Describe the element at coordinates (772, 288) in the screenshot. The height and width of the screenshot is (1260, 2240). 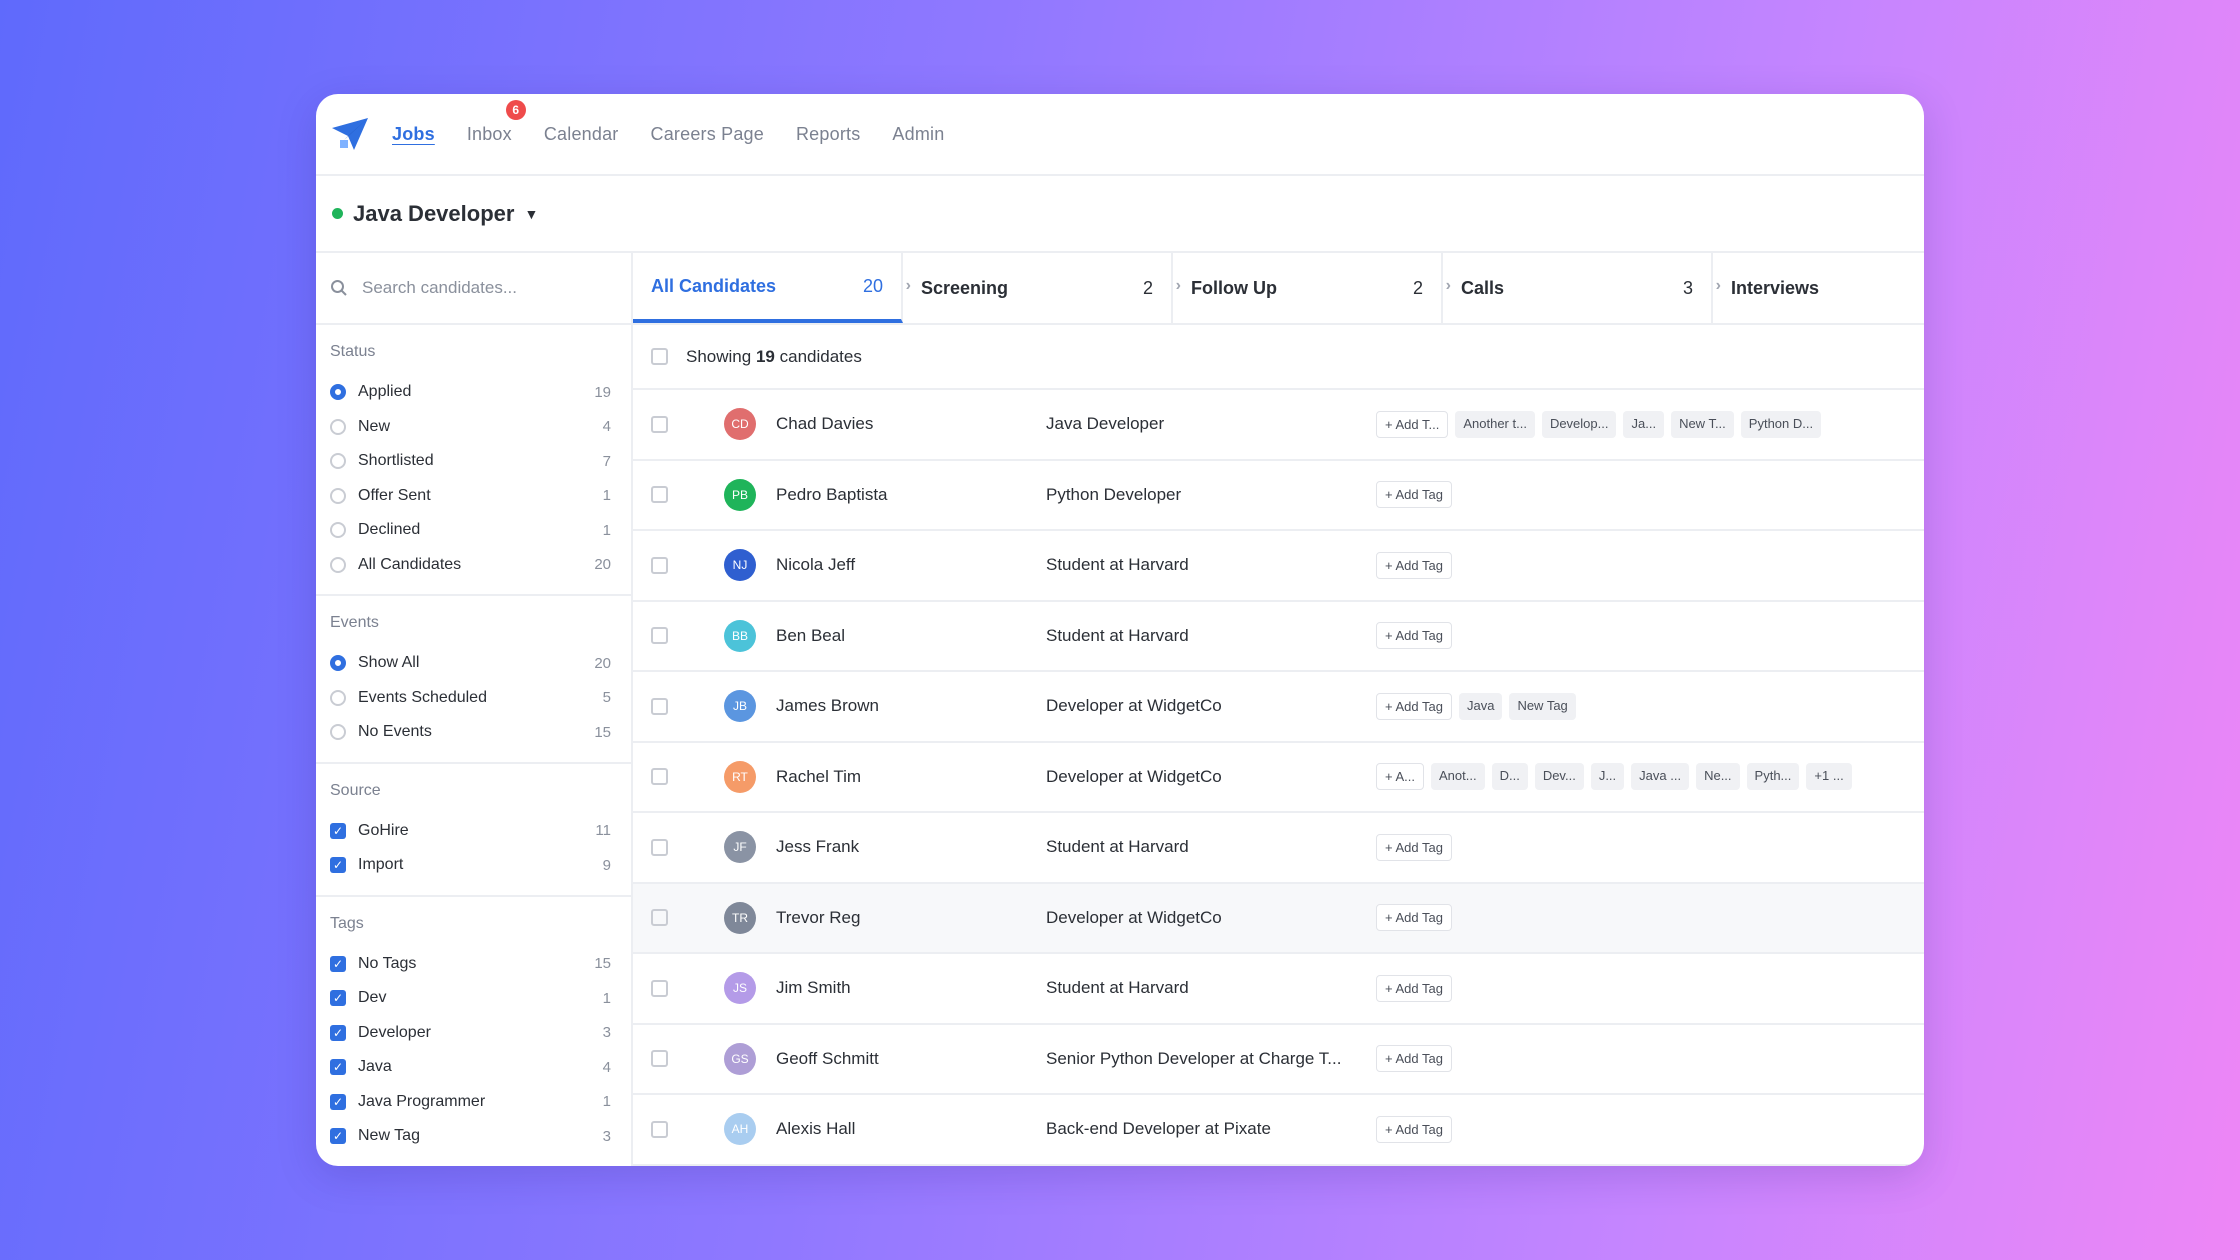
I see `tab-all-candidates: All Candidates 20 ›` at that location.